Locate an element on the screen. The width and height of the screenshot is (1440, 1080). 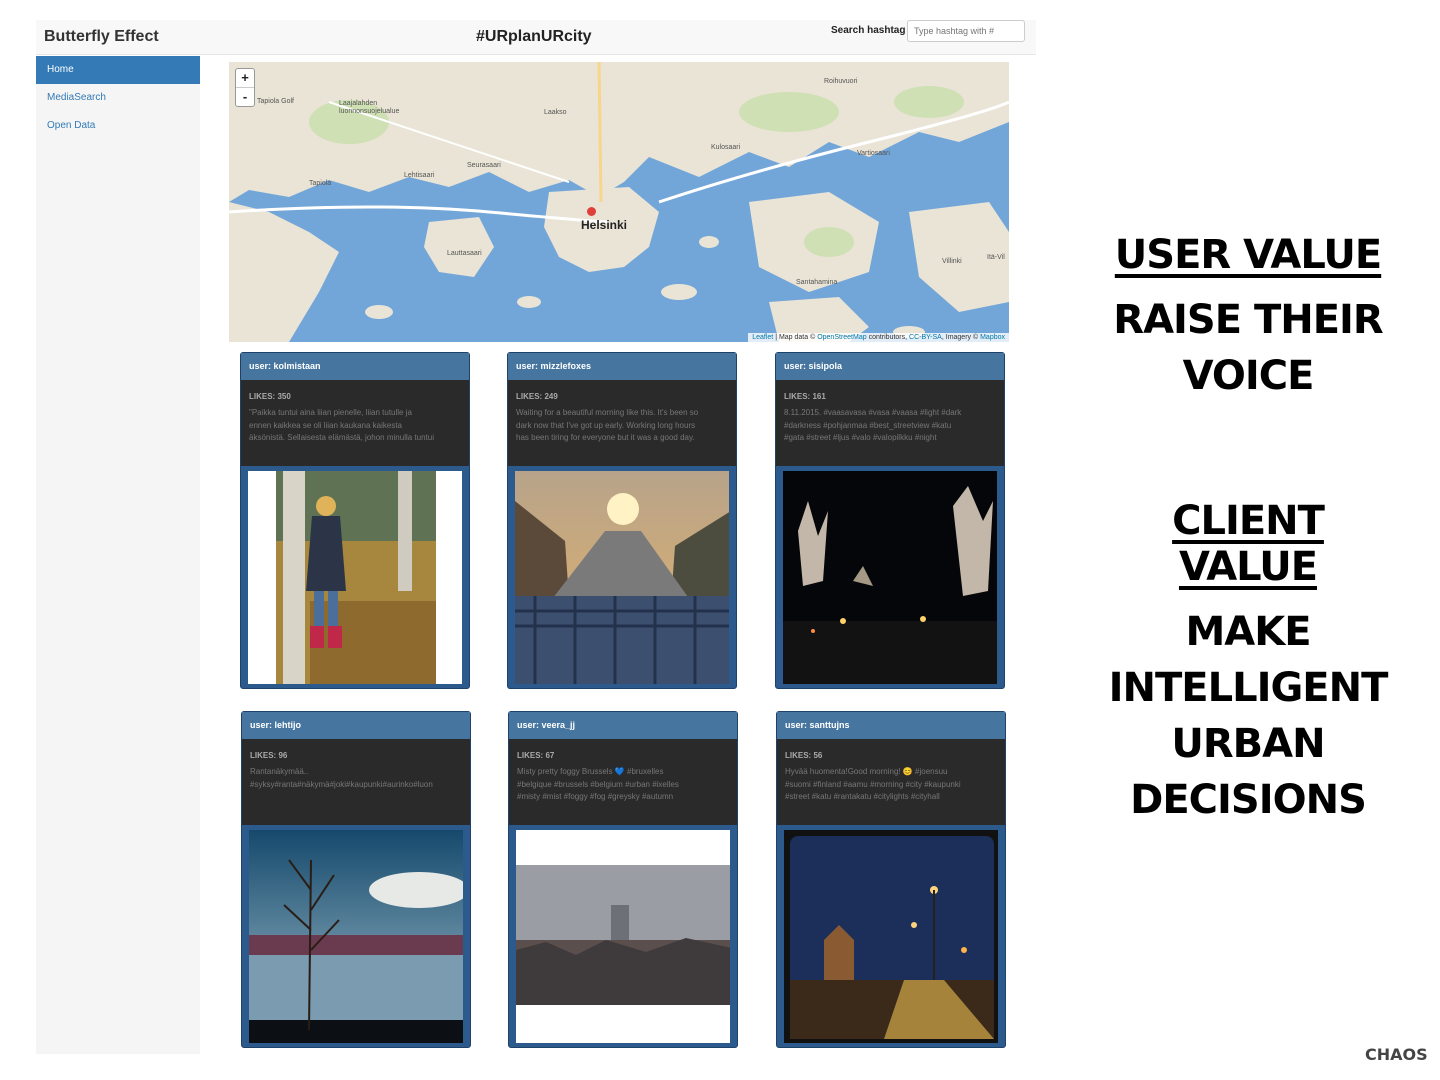
post-likes: LIKES: 249 is located at coordinates (537, 396).